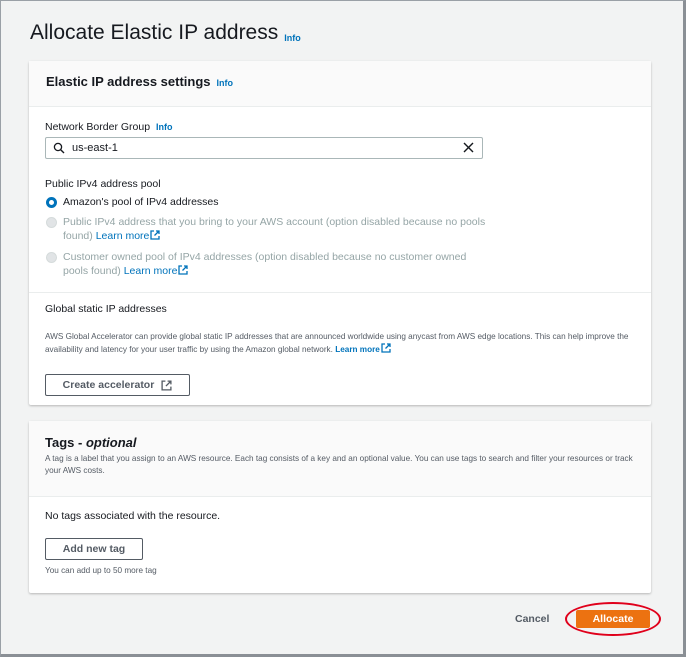  What do you see at coordinates (59, 148) in the screenshot?
I see `search-icon` at bounding box center [59, 148].